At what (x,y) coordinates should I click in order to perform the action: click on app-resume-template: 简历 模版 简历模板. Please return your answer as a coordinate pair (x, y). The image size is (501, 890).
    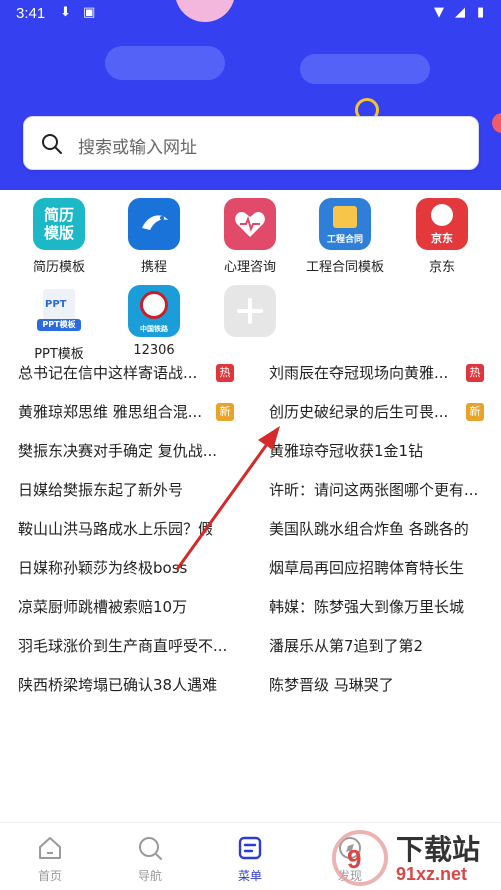
    Looking at the image, I should click on (59, 236).